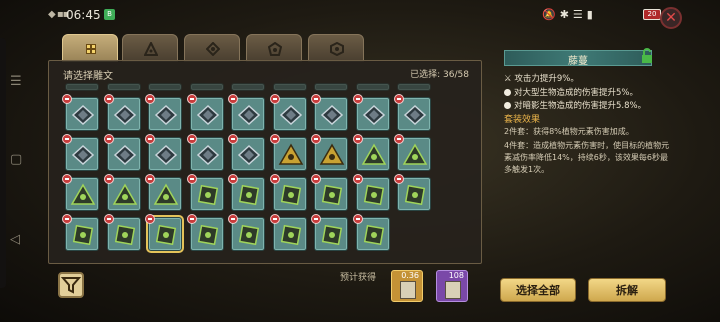 The height and width of the screenshot is (322, 720). What do you see at coordinates (507, 105) in the screenshot?
I see `bullet-icon` at bounding box center [507, 105].